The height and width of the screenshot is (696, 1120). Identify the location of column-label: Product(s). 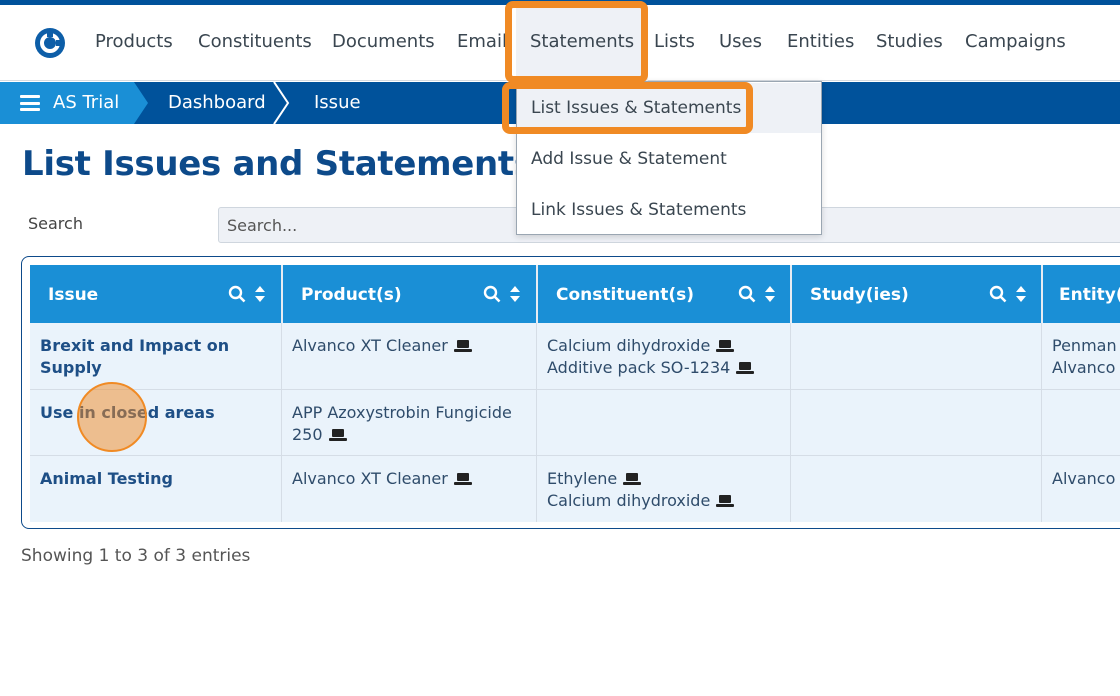
(351, 294).